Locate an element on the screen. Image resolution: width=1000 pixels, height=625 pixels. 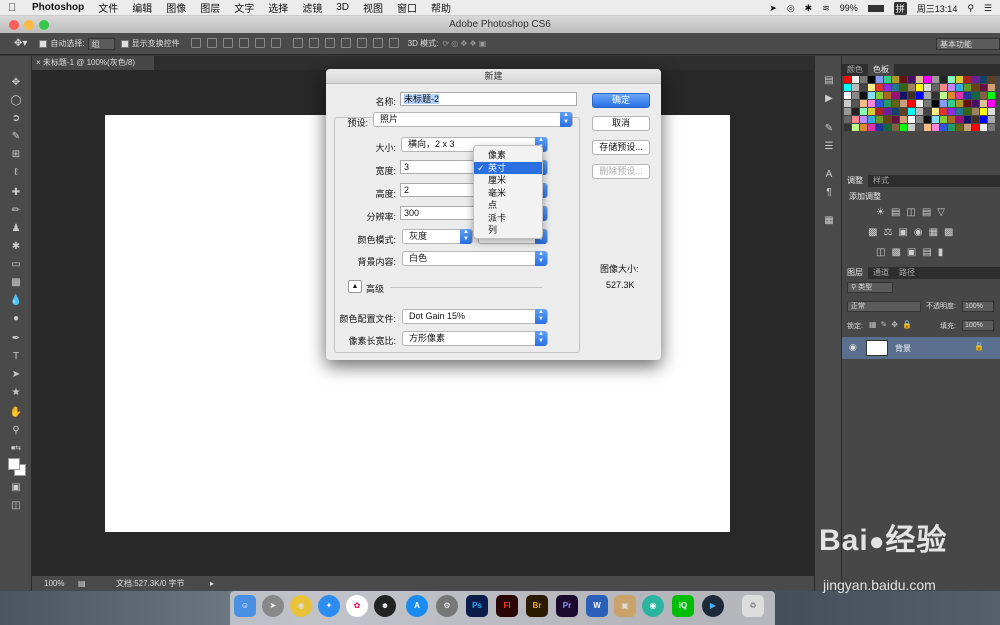
3d-slide-icon: ❖ is located at coordinates (472, 43).